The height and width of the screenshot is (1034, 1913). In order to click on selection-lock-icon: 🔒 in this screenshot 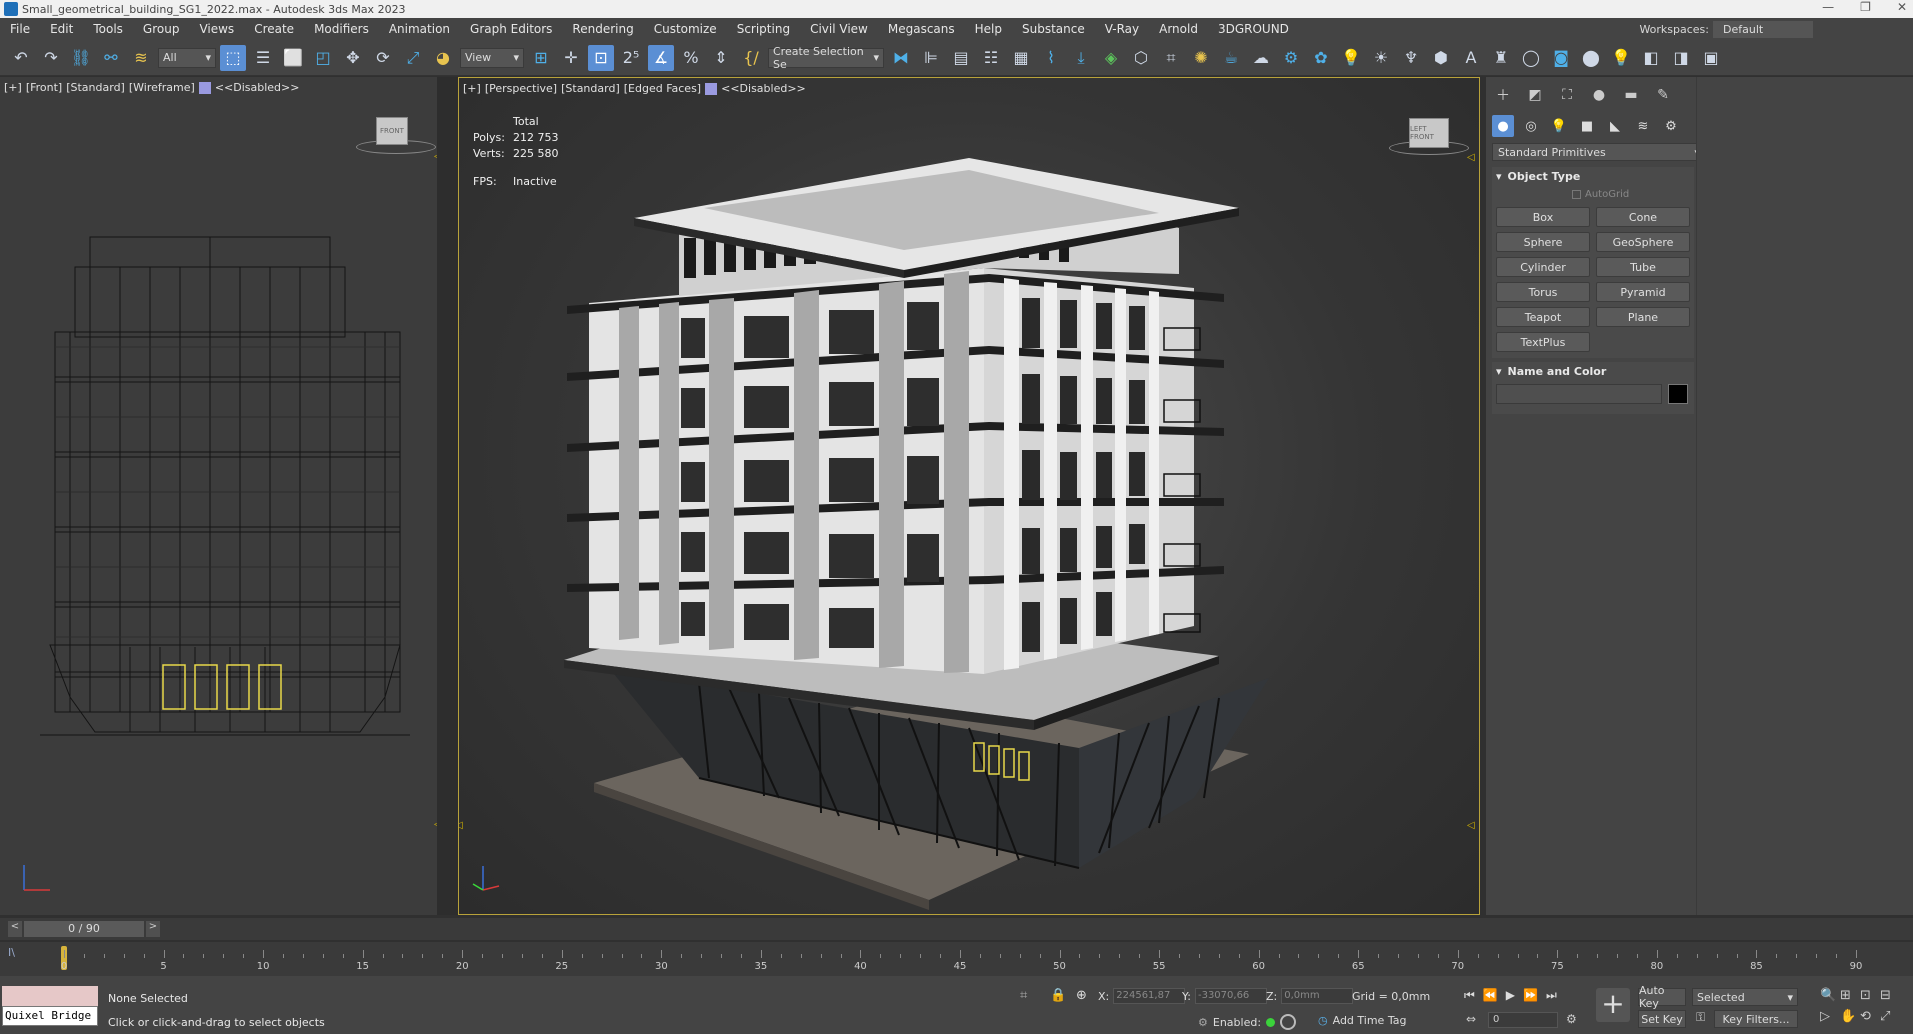, I will do `click(1058, 995)`.